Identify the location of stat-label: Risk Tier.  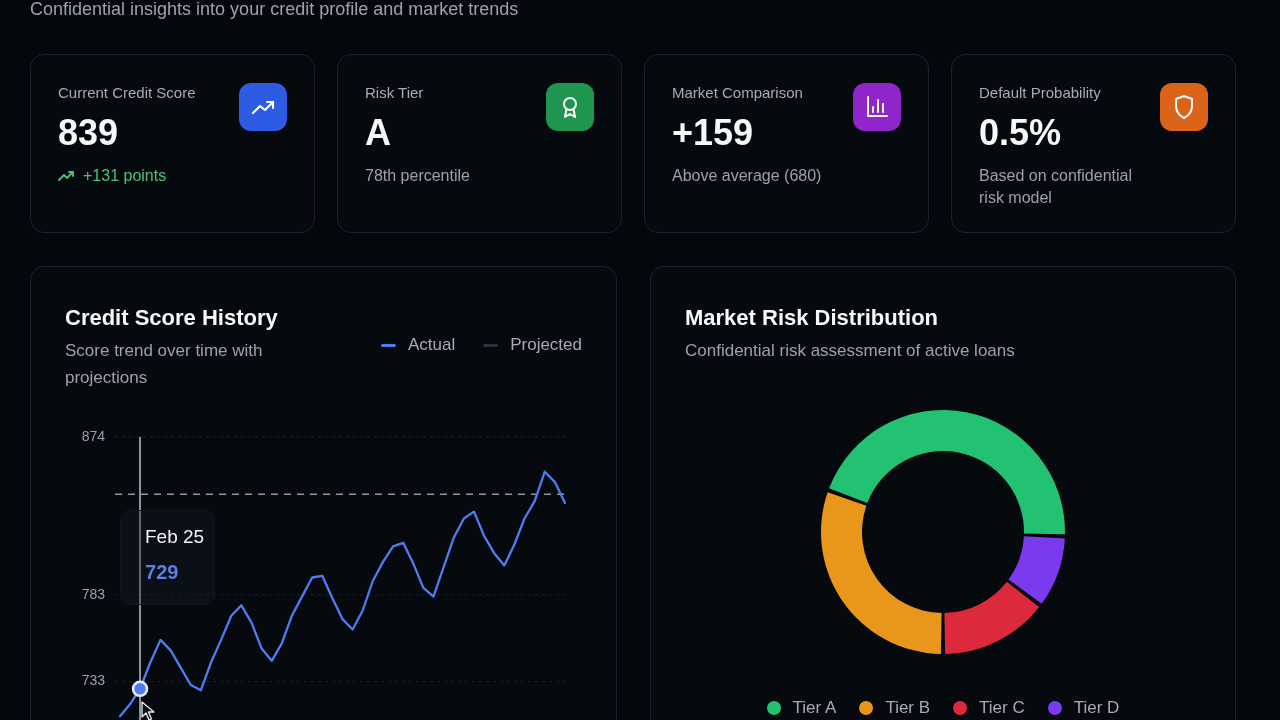
(394, 93).